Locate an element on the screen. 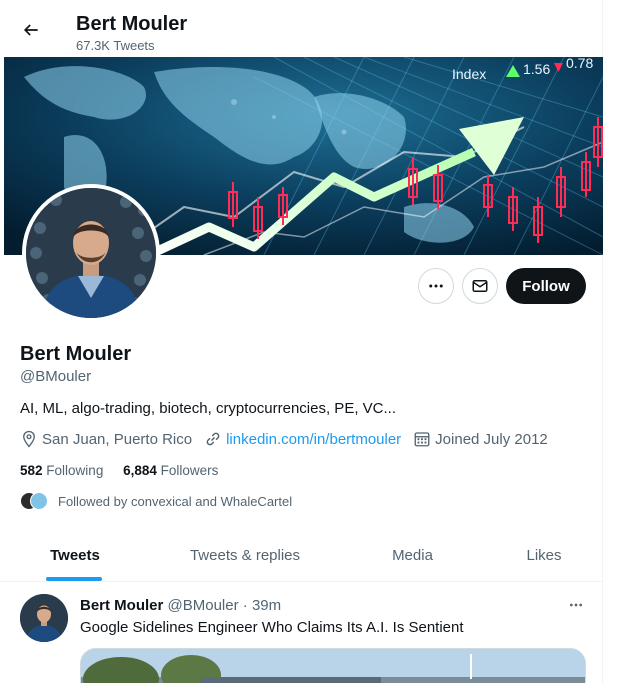 This screenshot has height=683, width=621. envelope-icon is located at coordinates (480, 286).